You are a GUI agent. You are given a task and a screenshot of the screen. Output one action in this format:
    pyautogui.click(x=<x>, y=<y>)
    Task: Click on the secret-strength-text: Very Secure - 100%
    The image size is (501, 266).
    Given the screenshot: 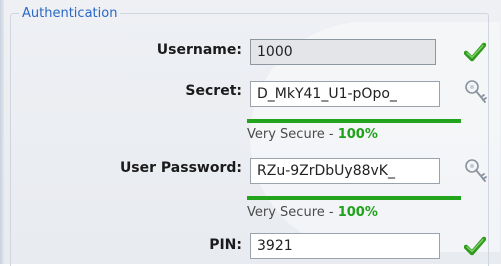 What is the action you would take?
    pyautogui.click(x=312, y=134)
    